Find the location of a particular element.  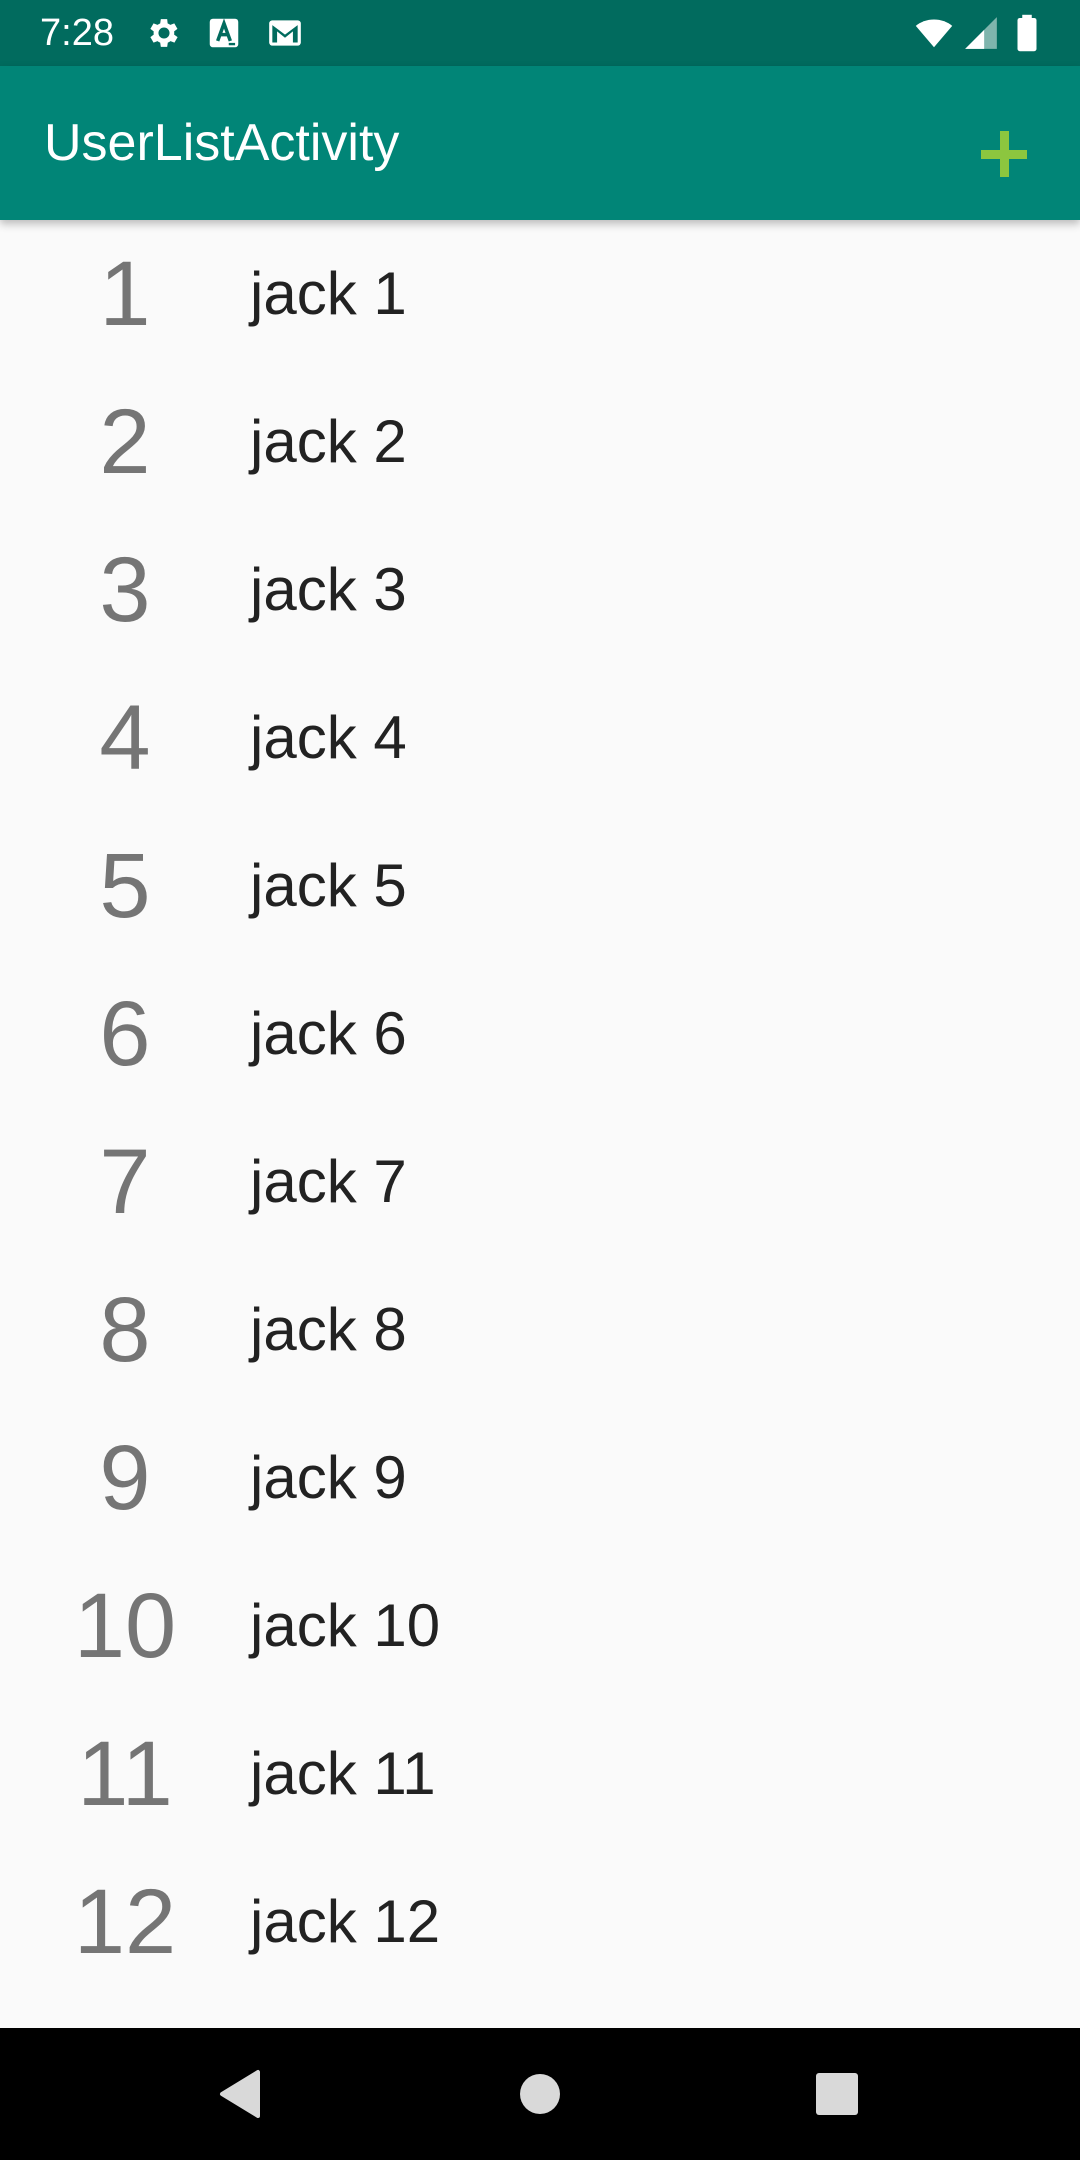

item-name: jack 3 is located at coordinates (328, 589).